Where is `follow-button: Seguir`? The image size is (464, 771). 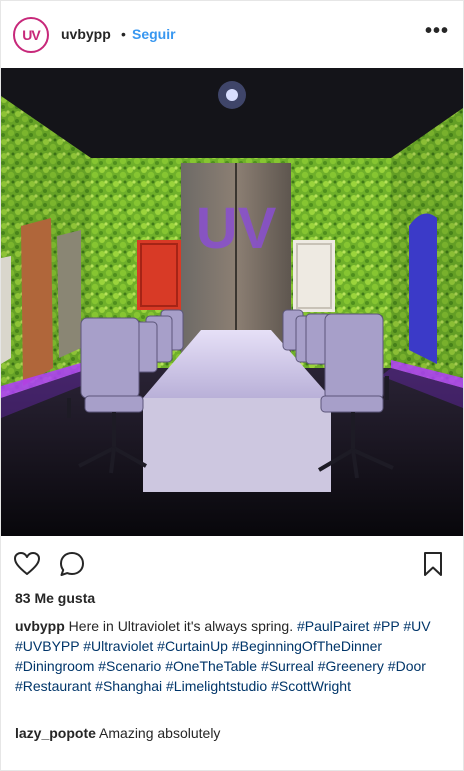
follow-button: Seguir is located at coordinates (154, 34).